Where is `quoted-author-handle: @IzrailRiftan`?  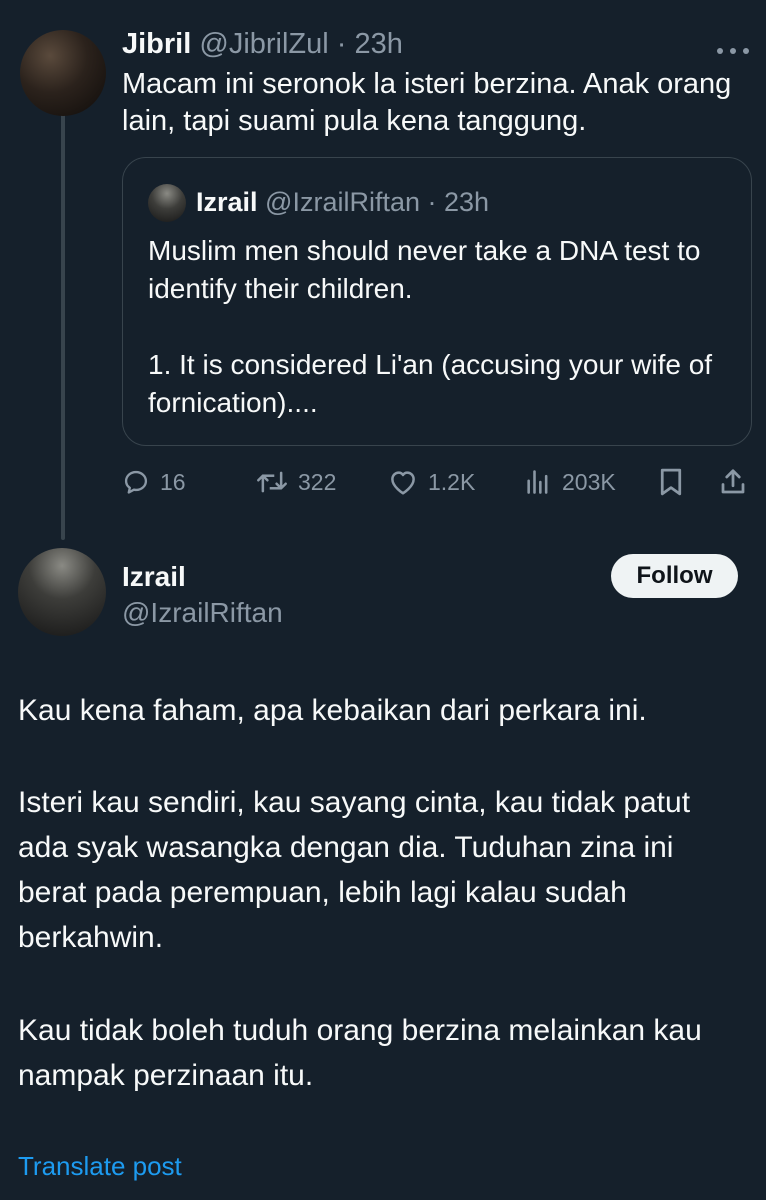
quoted-author-handle: @IzrailRiftan is located at coordinates (342, 202).